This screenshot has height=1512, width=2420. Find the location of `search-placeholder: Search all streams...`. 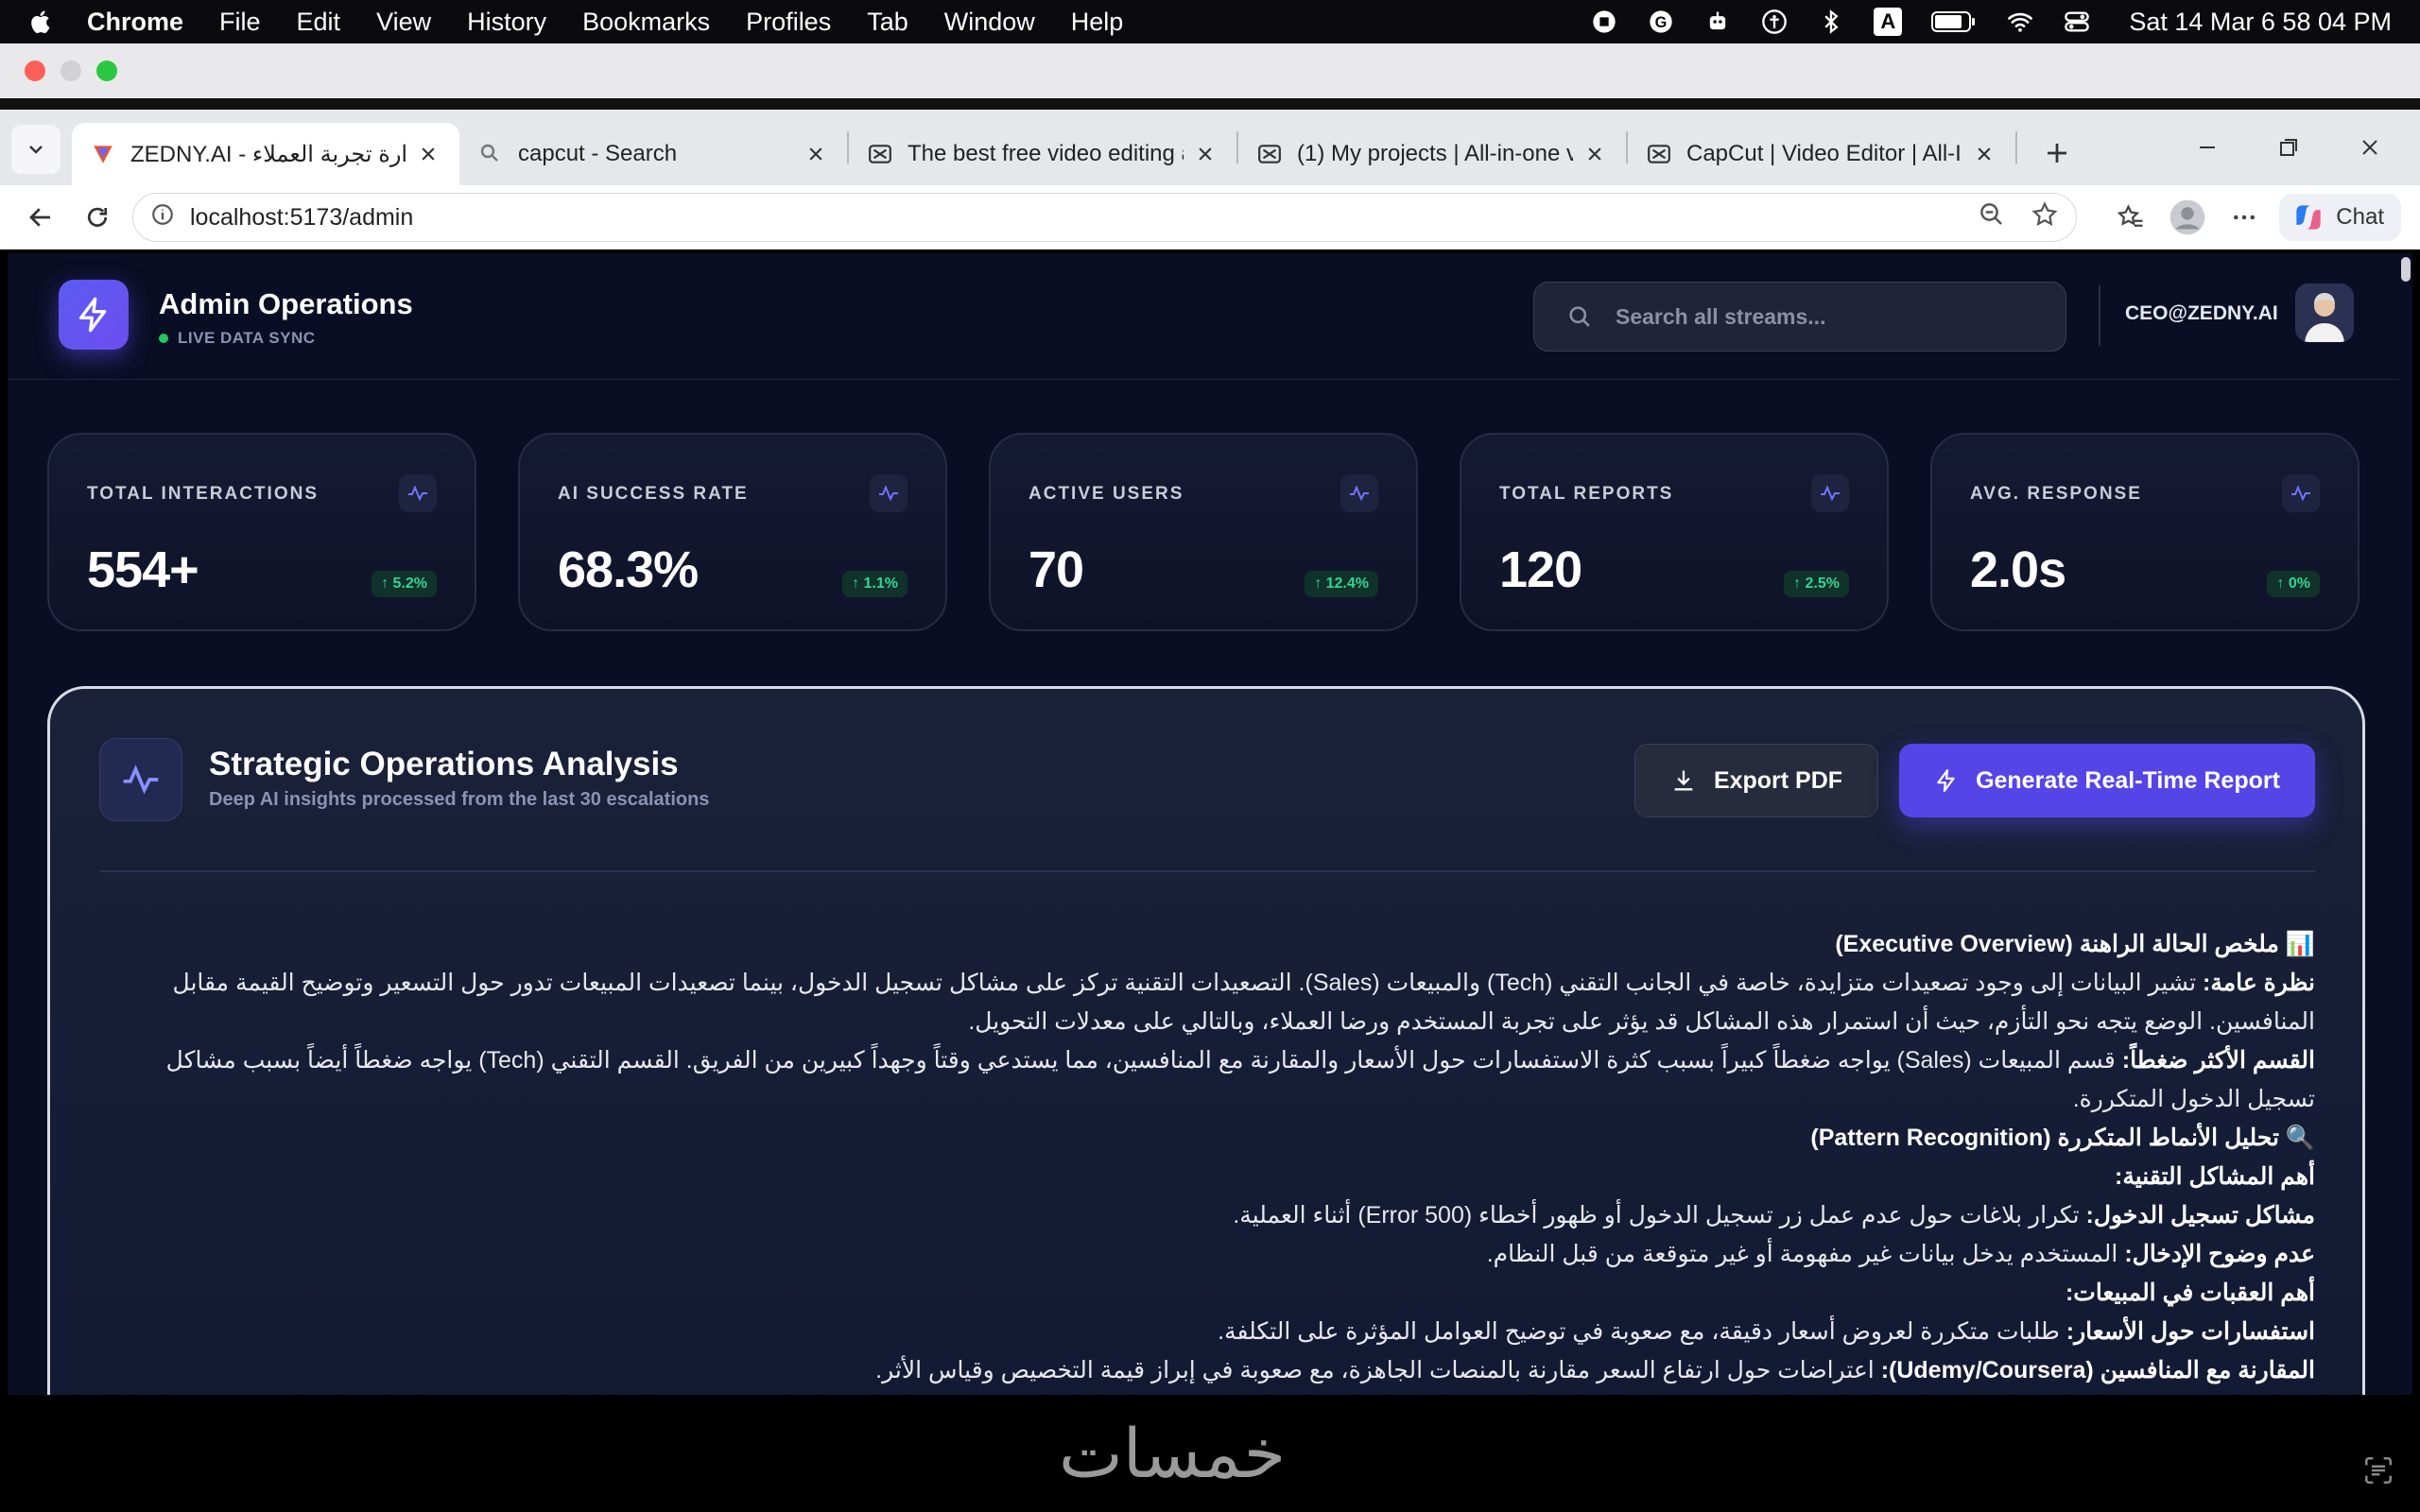

search-placeholder: Search all streams... is located at coordinates (1721, 316).